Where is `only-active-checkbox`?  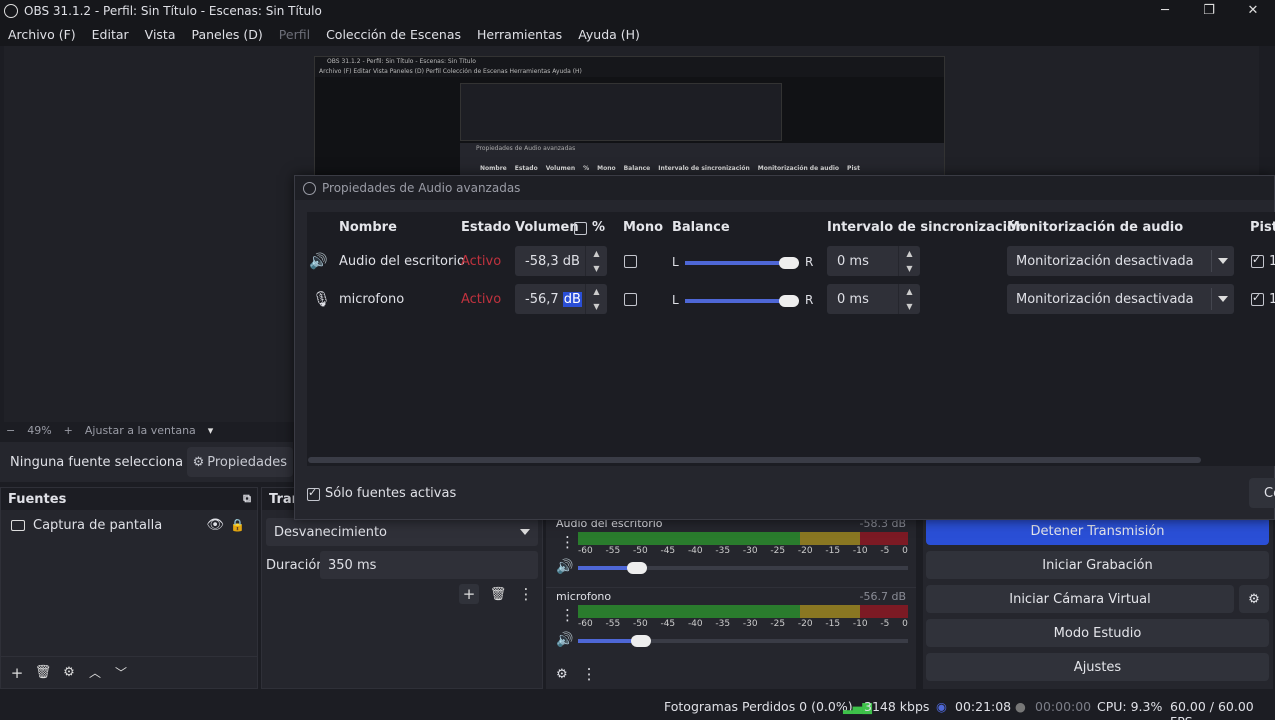
only-active-checkbox is located at coordinates (313, 493).